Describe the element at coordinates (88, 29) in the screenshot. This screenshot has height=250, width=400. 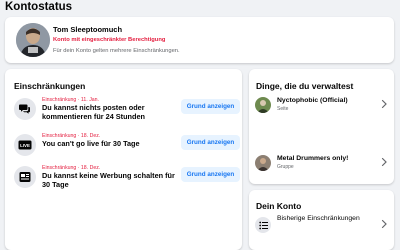
I see `user-name: Tom Sleeptoomuch` at that location.